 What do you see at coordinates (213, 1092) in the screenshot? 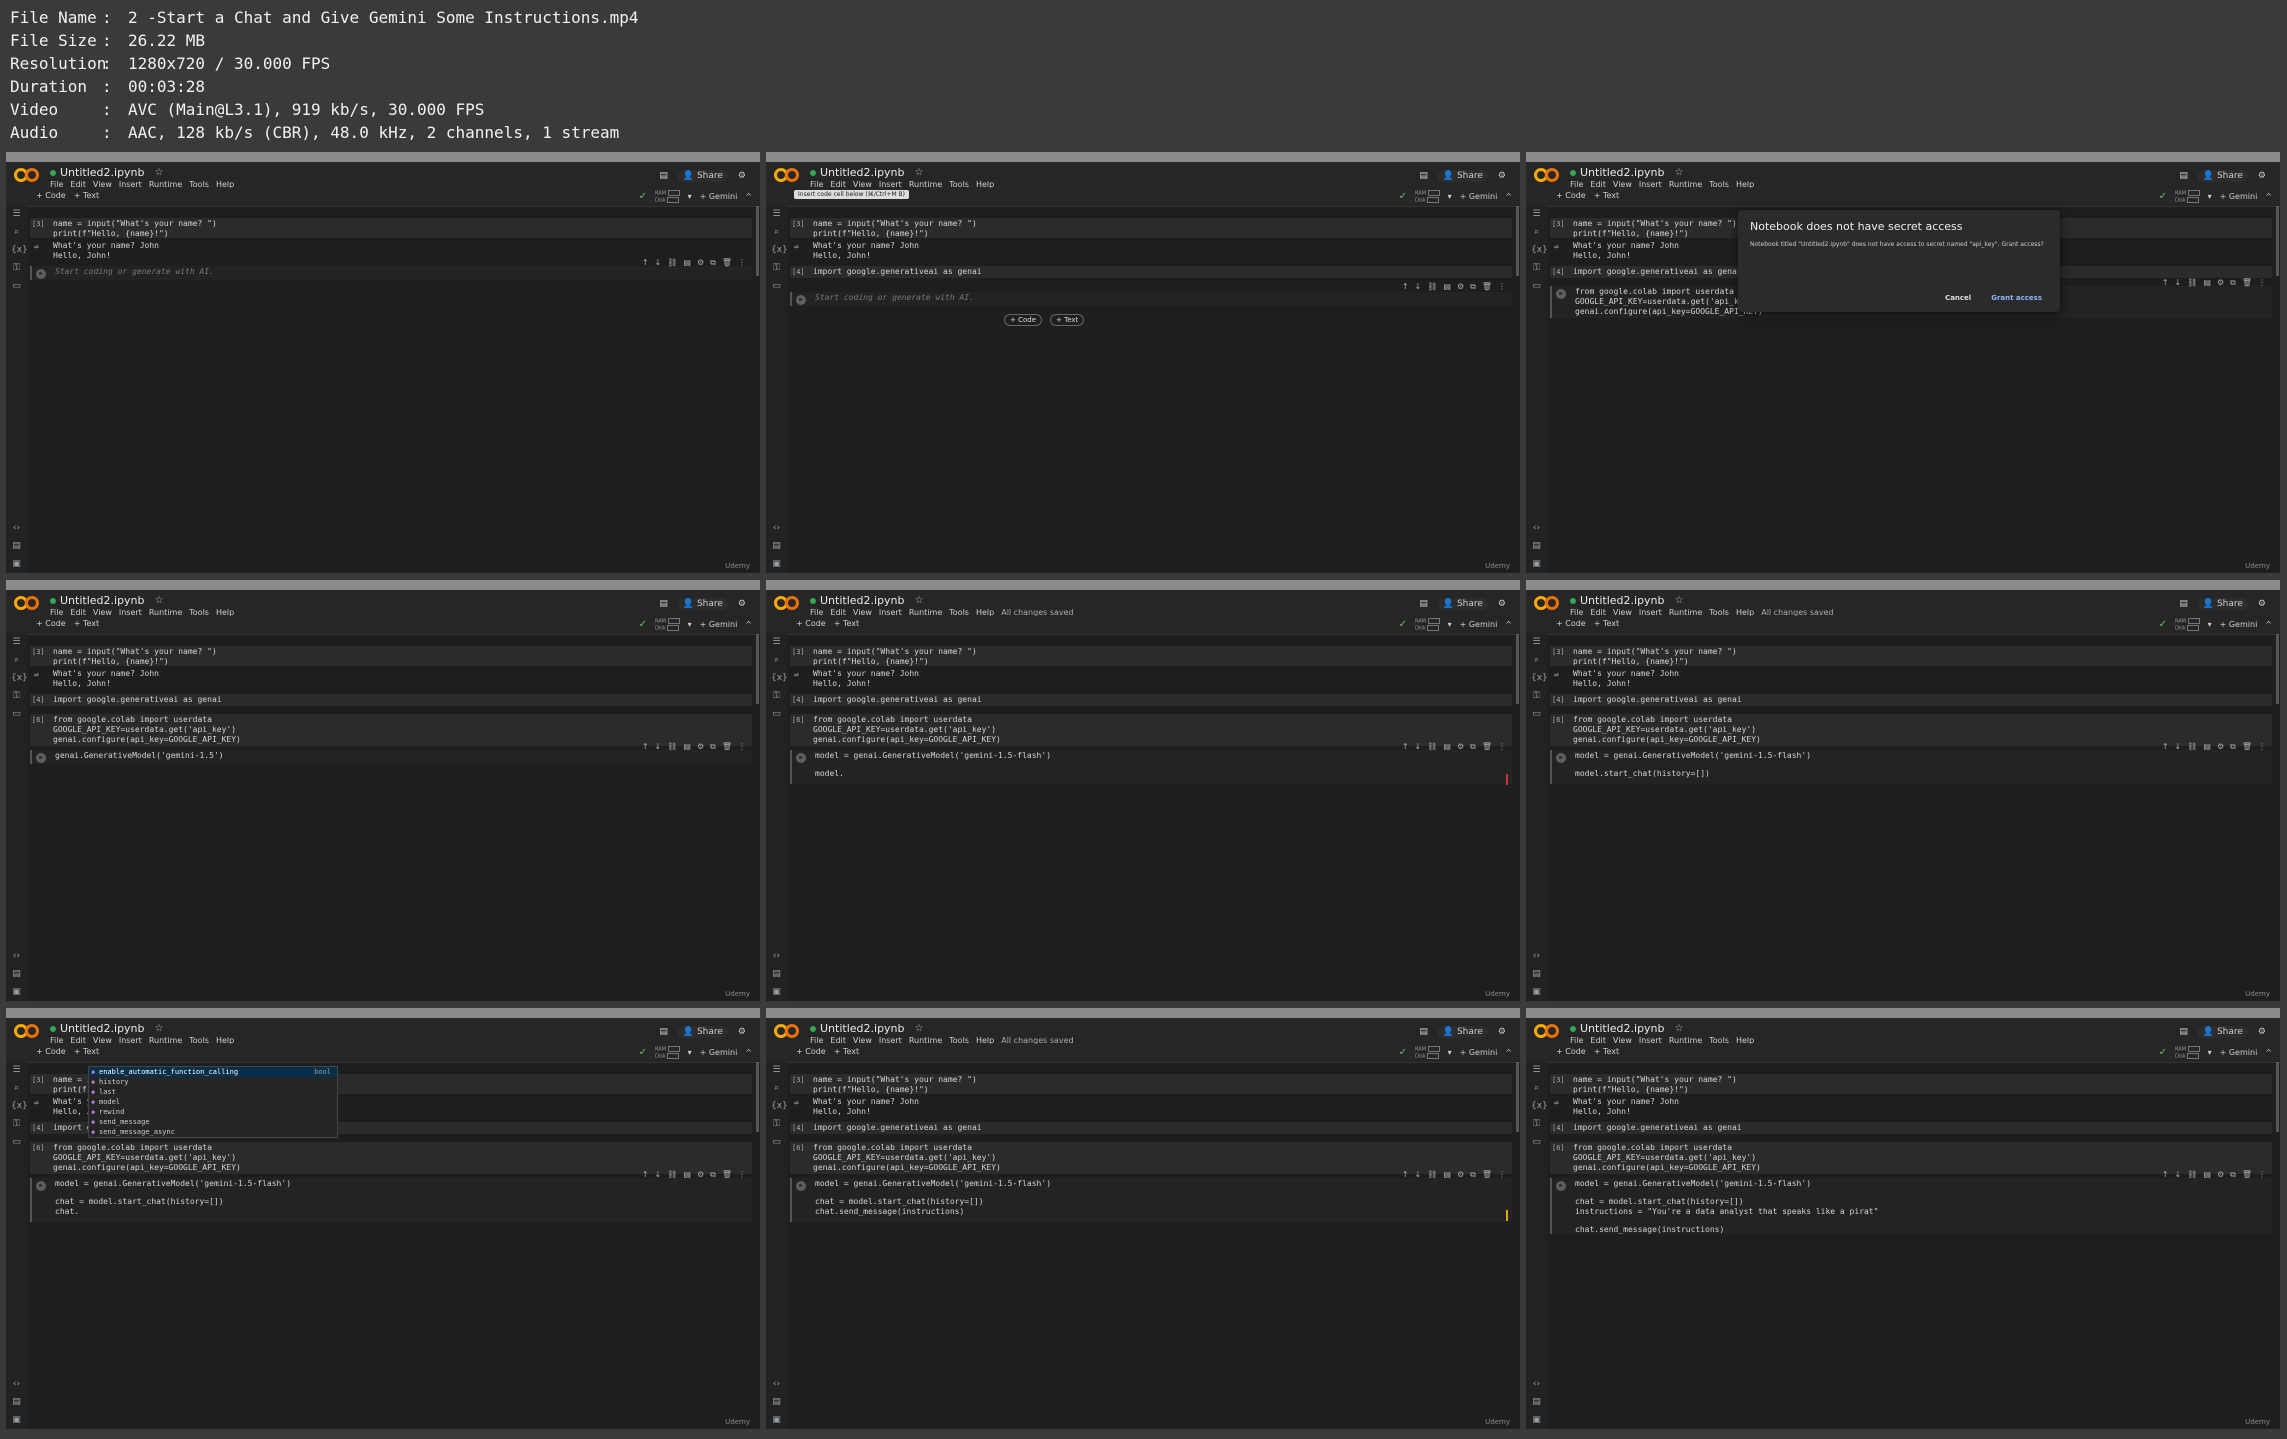
I see `autocomplete-item: ◆ last` at bounding box center [213, 1092].